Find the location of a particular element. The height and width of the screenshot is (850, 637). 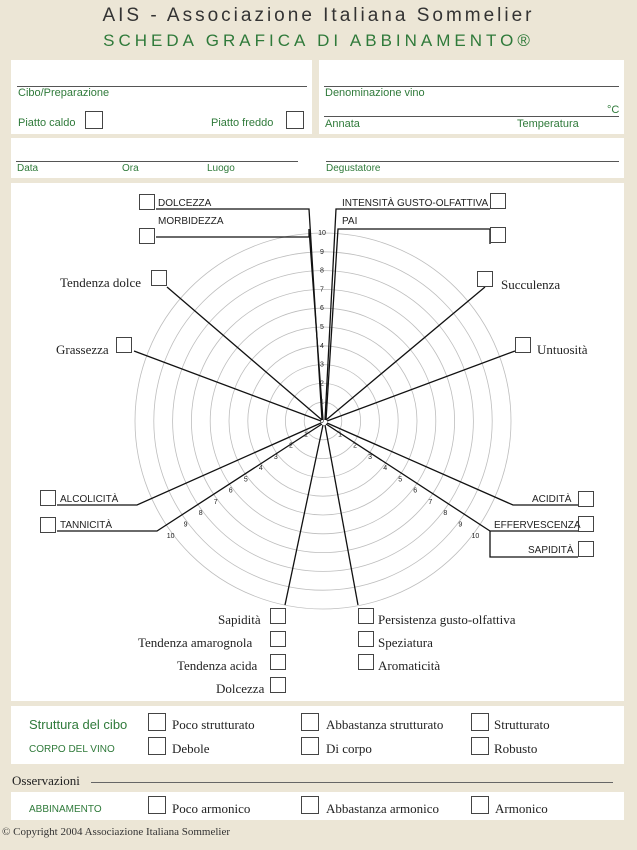

tendenza-amarognola-label: Tendenza amarognola is located at coordinates (195, 642).